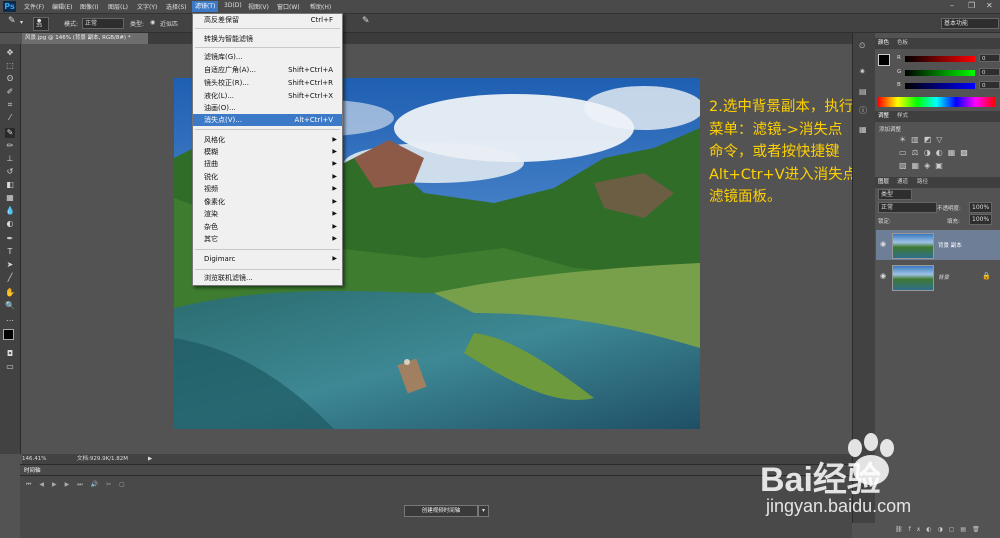 The image size is (1000, 538). Describe the element at coordinates (441, 511) in the screenshot. I see `create-video-timeline-button: 创建视频时间轴` at that location.